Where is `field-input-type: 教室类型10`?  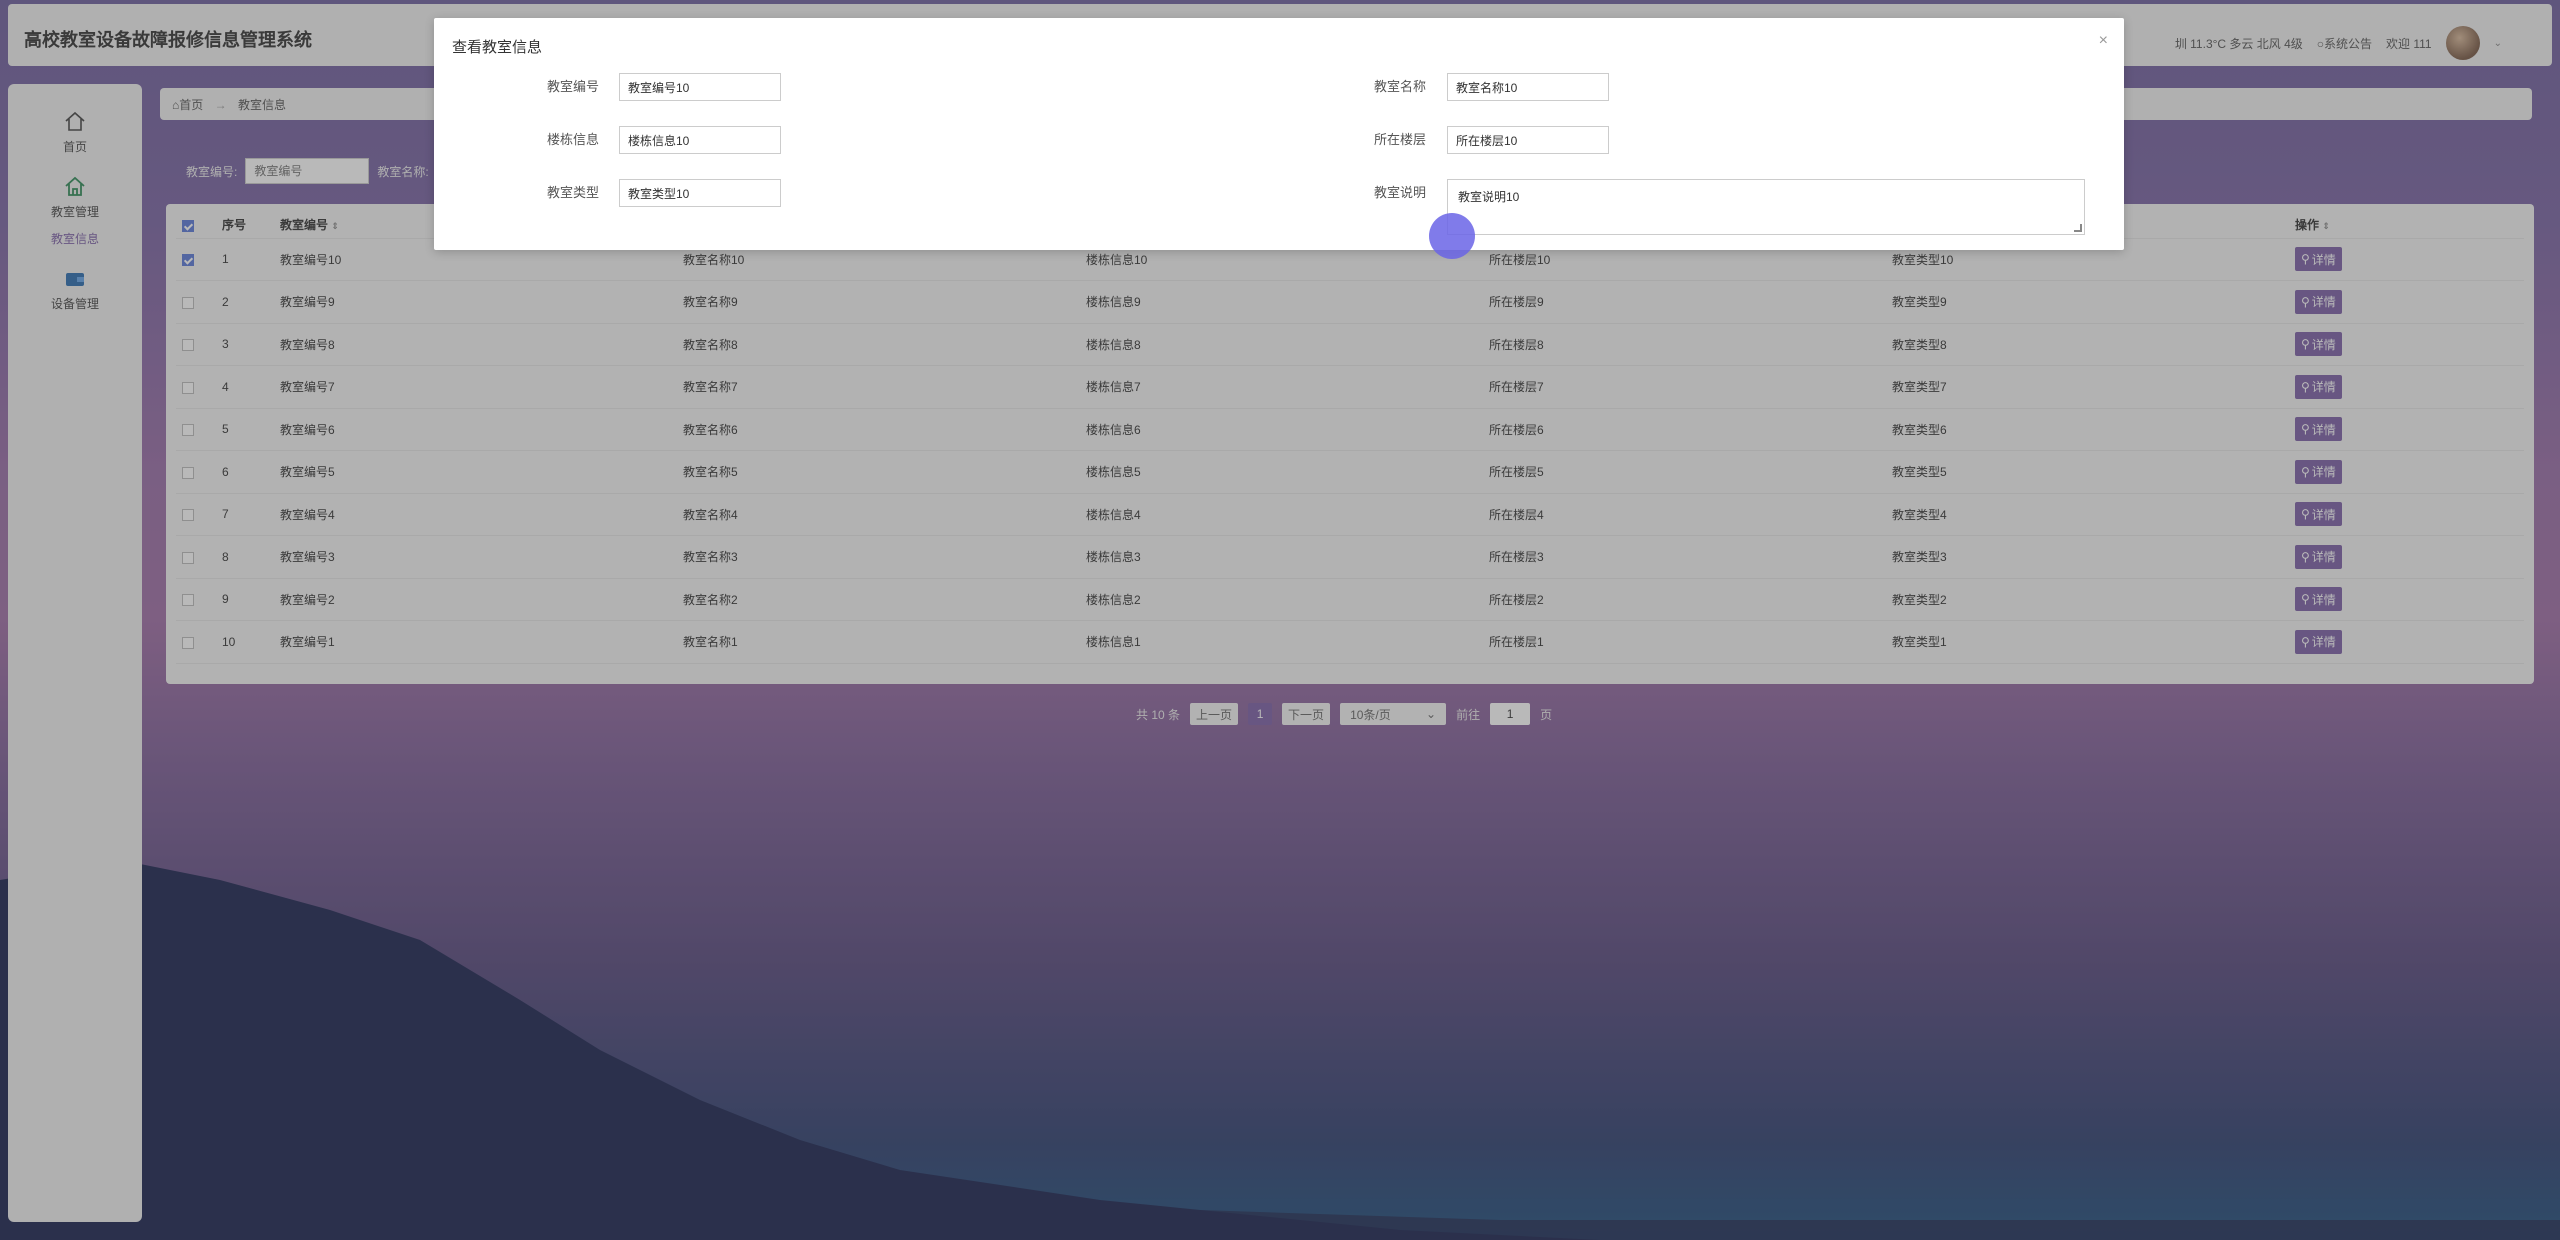
field-input-type: 教室类型10 is located at coordinates (700, 193).